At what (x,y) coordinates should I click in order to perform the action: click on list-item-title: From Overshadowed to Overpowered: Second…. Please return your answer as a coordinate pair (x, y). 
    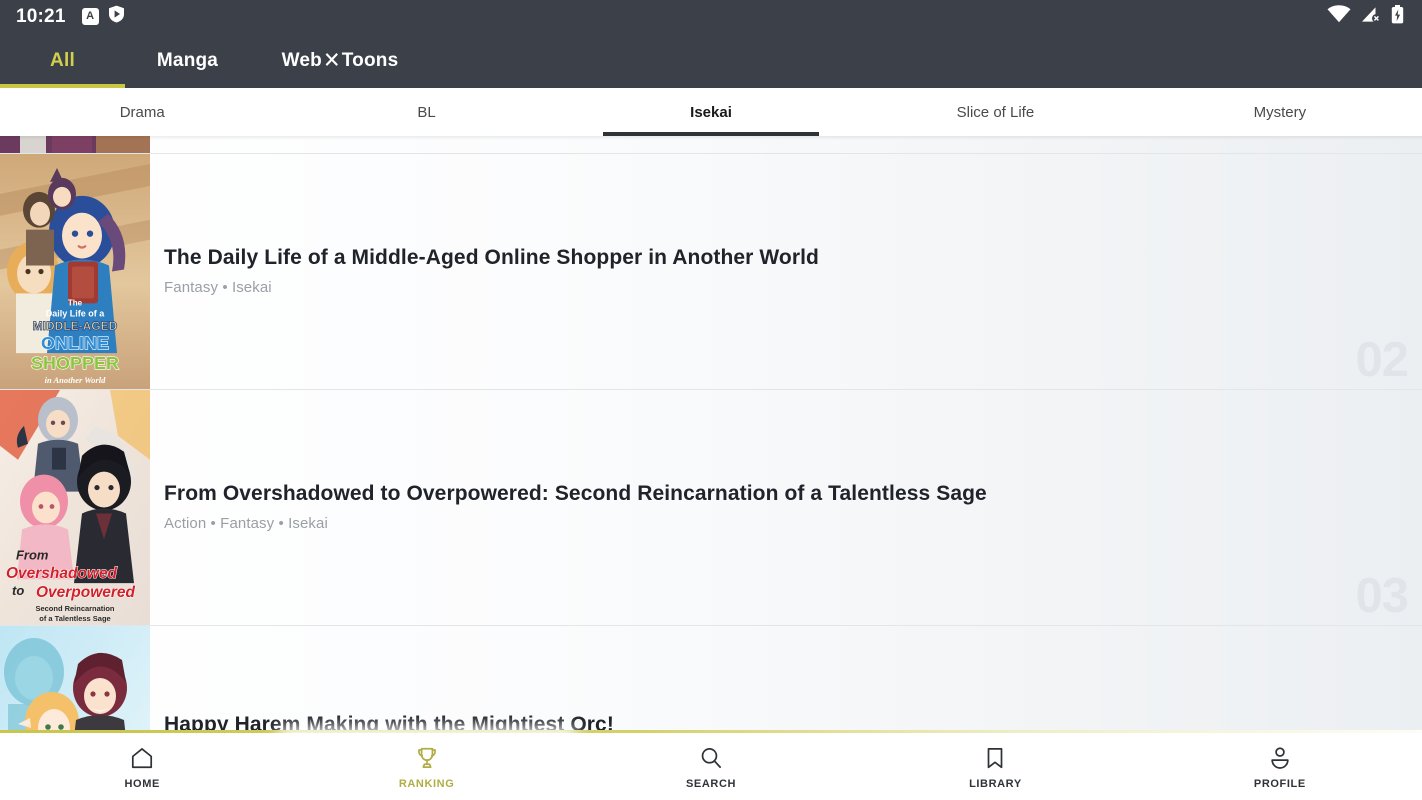
    Looking at the image, I should click on (575, 494).